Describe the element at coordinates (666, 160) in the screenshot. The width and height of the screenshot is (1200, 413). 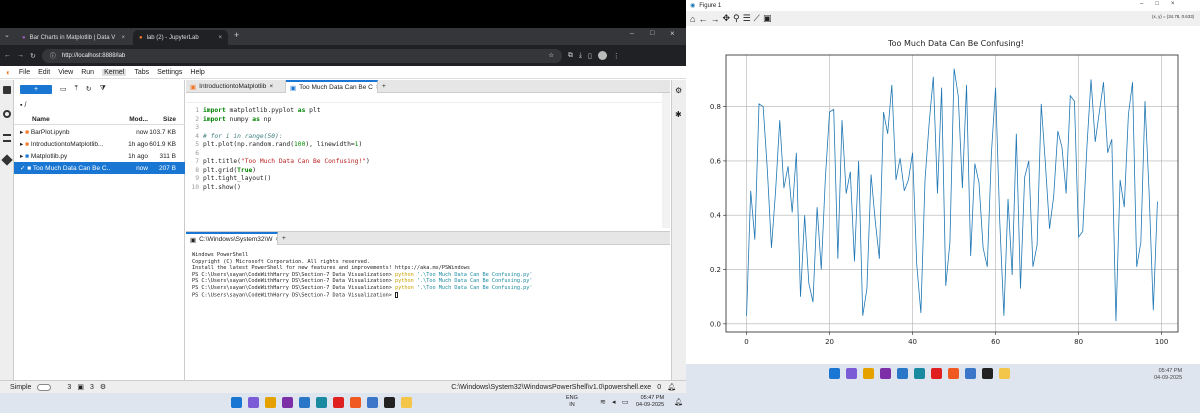
I see `editor-scrollbar` at that location.